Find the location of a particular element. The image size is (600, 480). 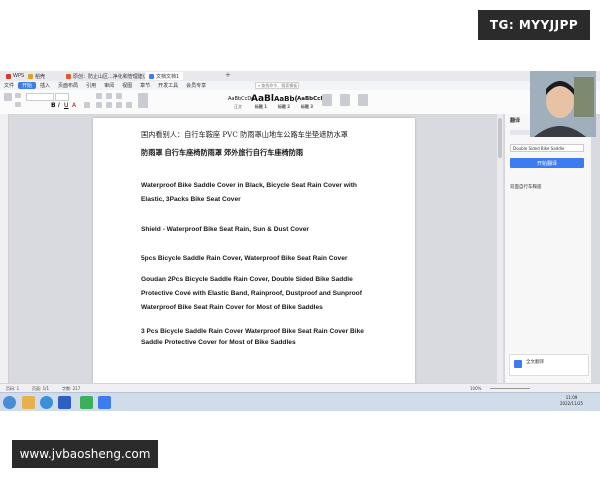

style-name: 标题 1 is located at coordinates (261, 106).